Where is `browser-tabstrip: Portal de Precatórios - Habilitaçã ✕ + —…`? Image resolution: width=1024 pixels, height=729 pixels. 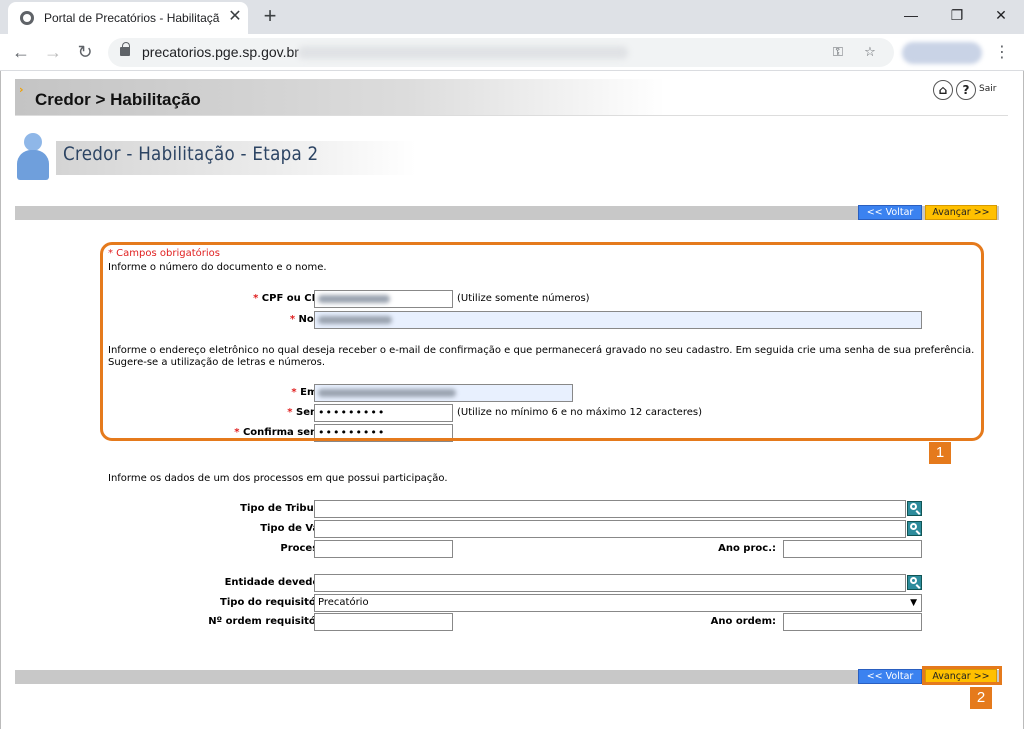
browser-tabstrip: Portal de Precatórios - Habilitaçã ✕ + —… is located at coordinates (512, 17).